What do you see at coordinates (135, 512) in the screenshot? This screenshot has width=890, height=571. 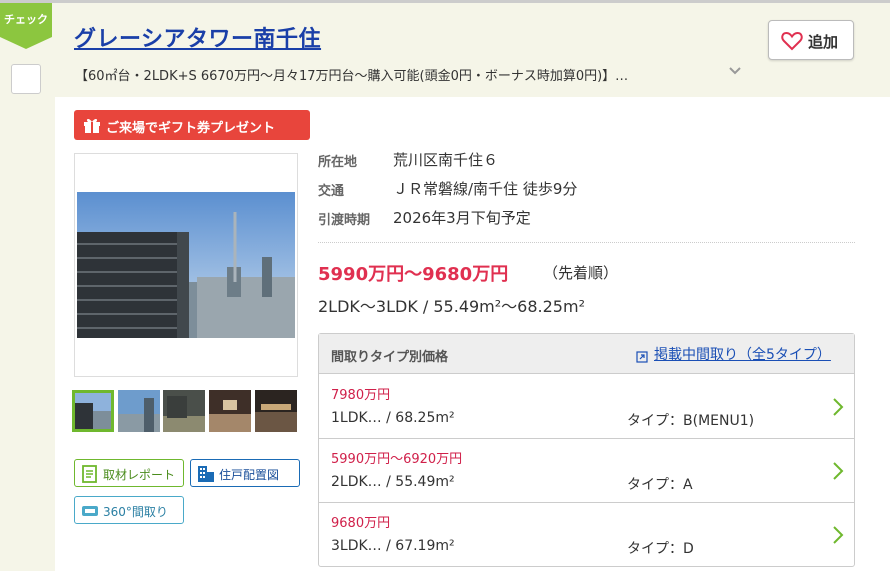 I see `tour-360-button-label: 360°間取り` at bounding box center [135, 512].